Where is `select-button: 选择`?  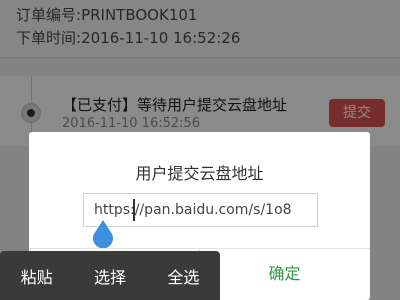 select-button: 选择 is located at coordinates (109, 276).